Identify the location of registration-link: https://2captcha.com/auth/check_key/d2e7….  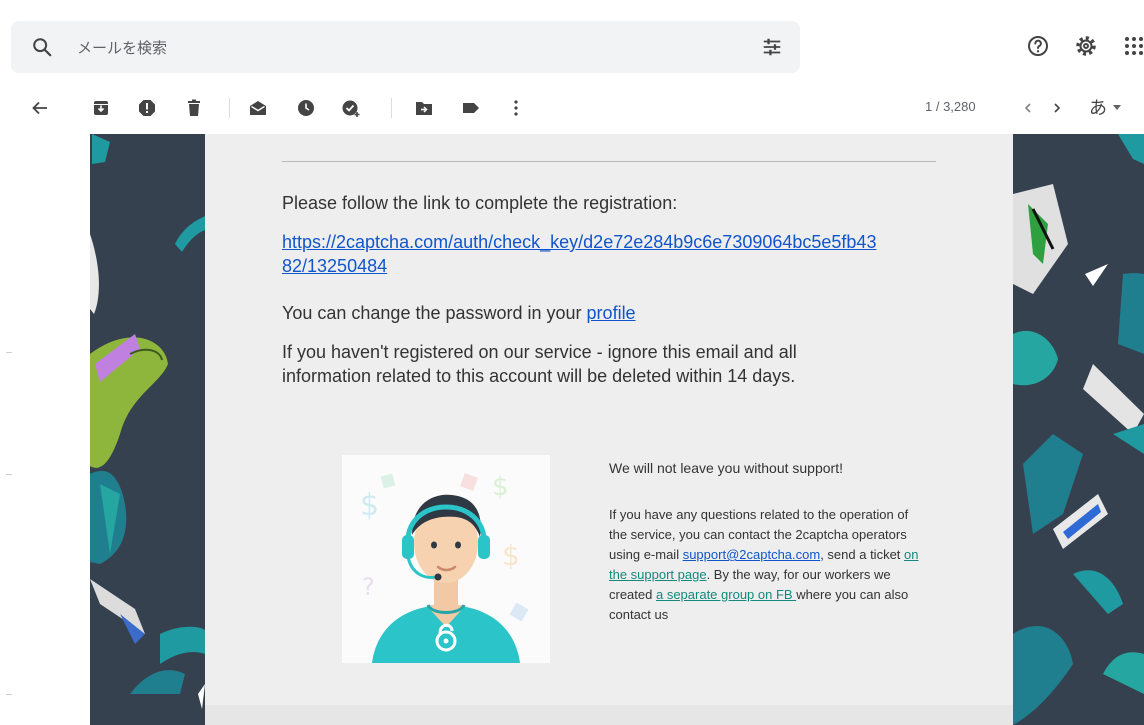
(579, 254).